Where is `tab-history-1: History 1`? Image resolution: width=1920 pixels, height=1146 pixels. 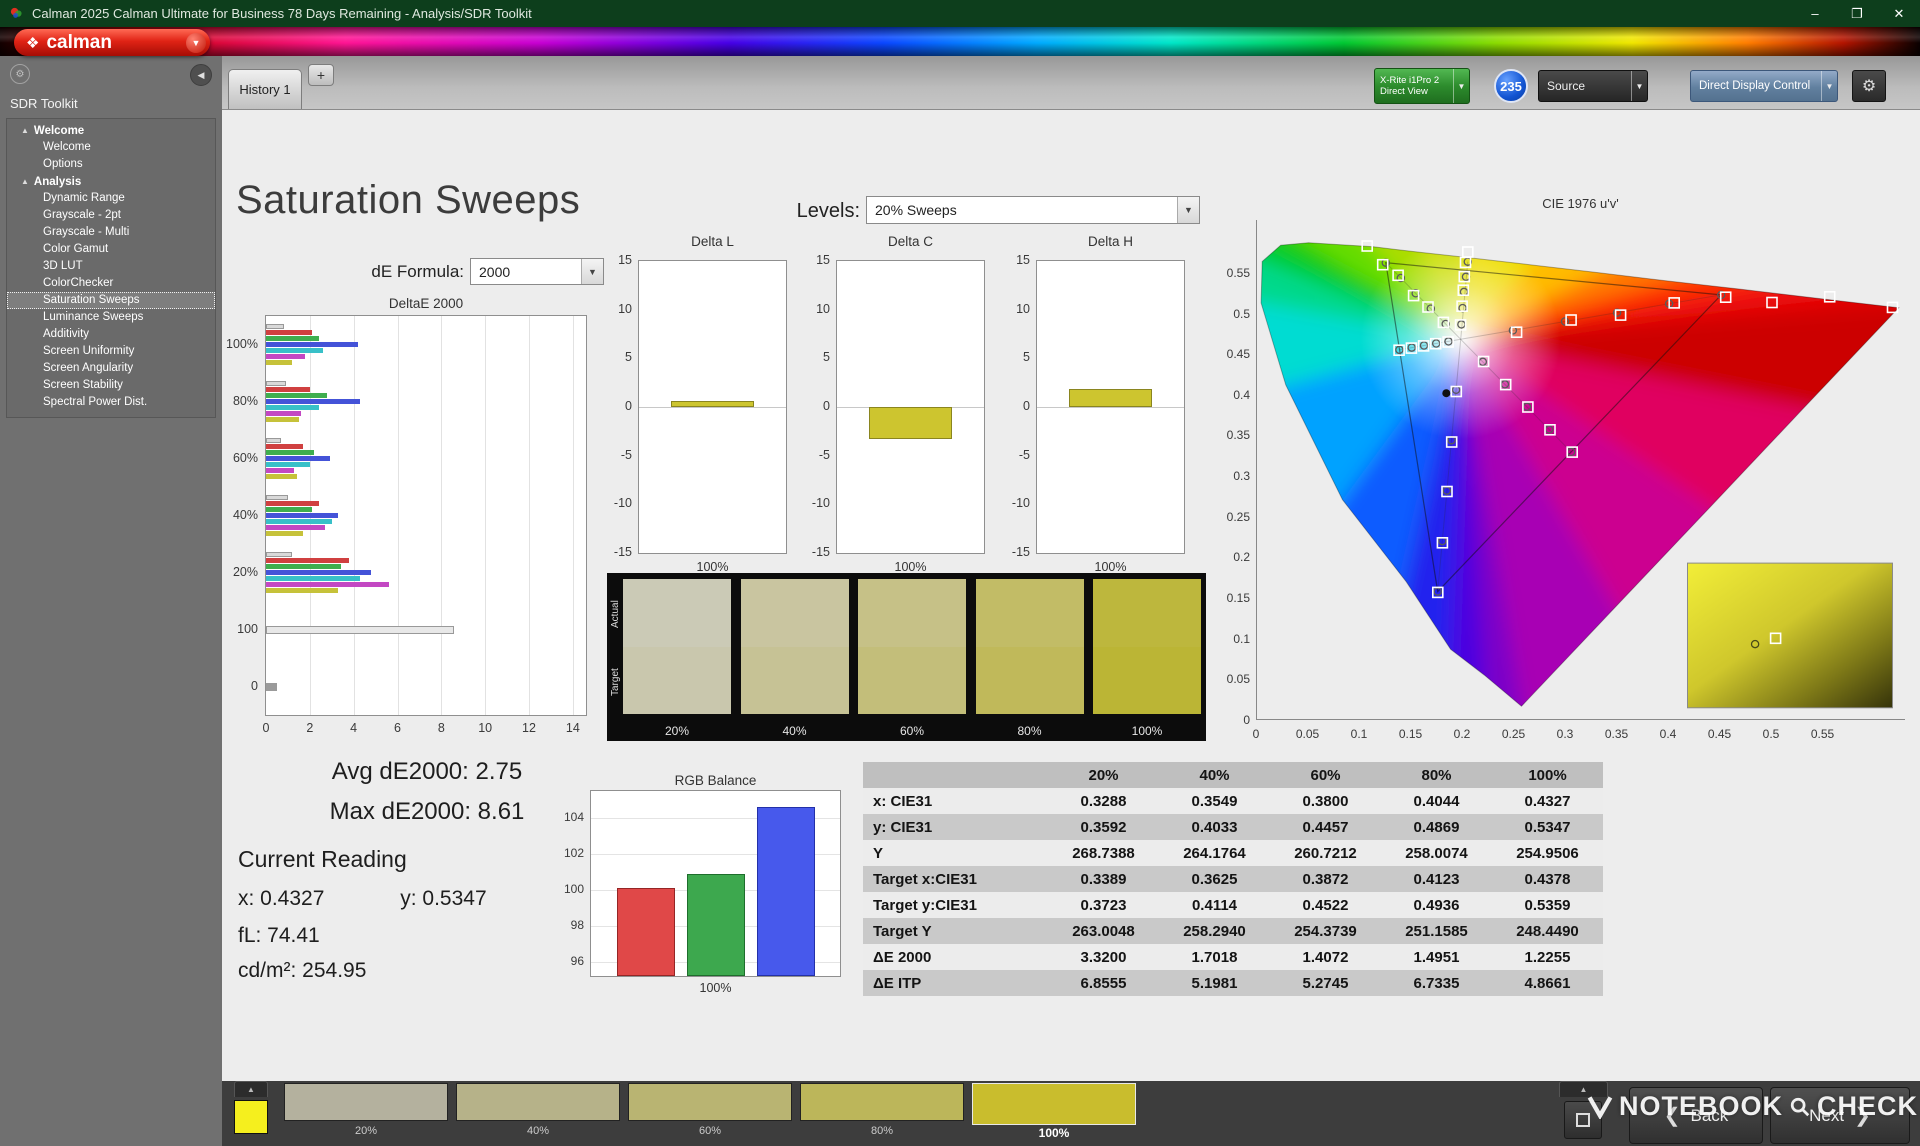
tab-history-1: History 1 is located at coordinates (265, 89).